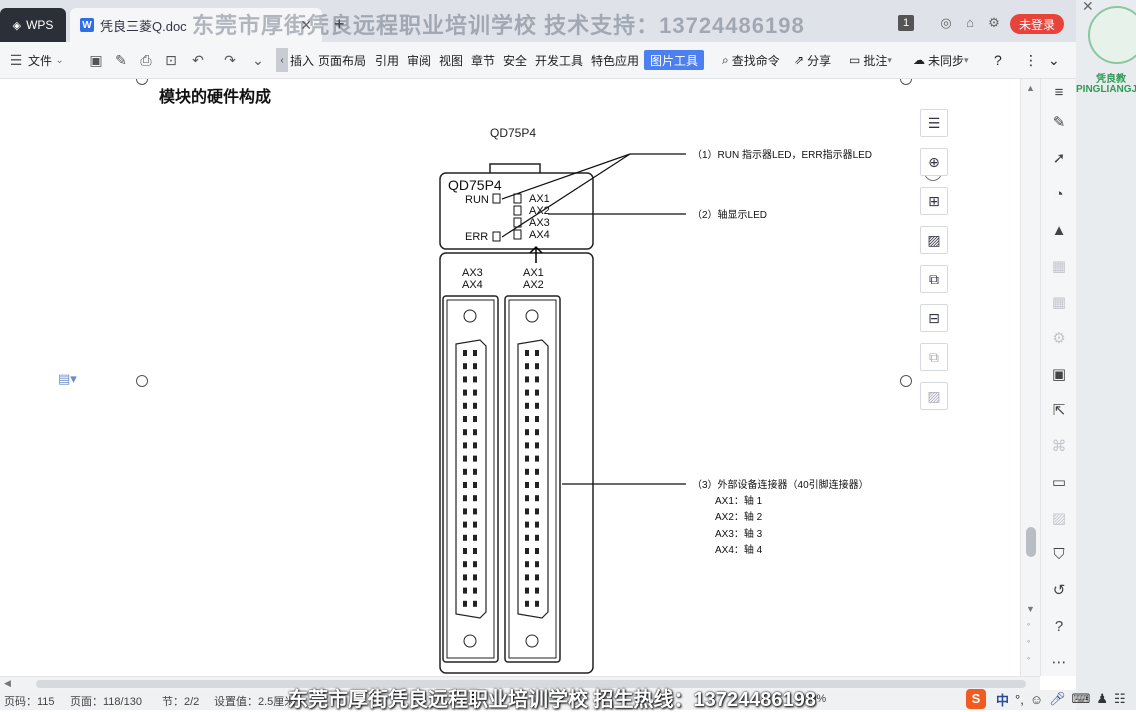 The height and width of the screenshot is (712, 1136). I want to click on tab-review: 审阅, so click(419, 60).